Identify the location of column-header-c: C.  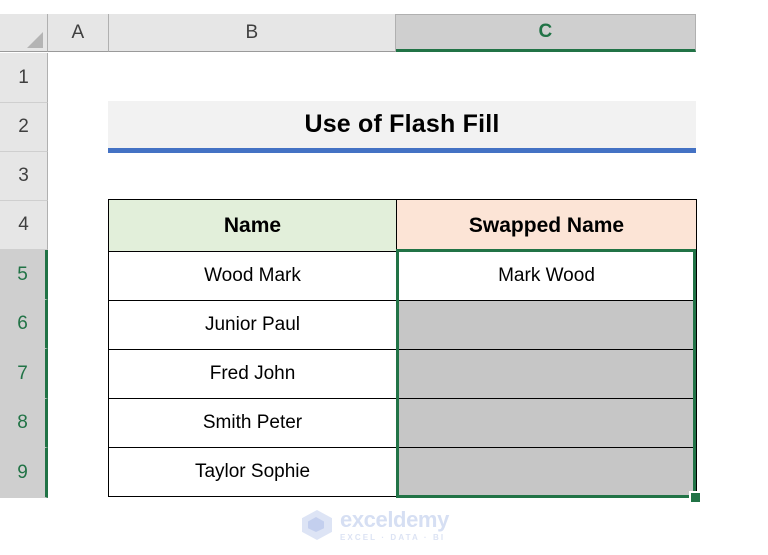
(546, 33).